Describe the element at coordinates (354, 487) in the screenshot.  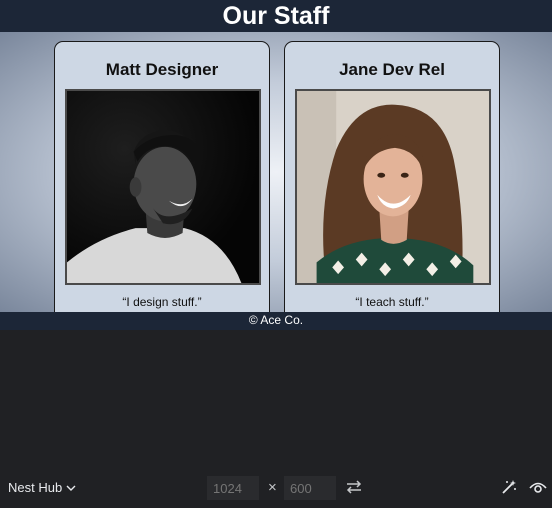
I see `rotate-icon` at that location.